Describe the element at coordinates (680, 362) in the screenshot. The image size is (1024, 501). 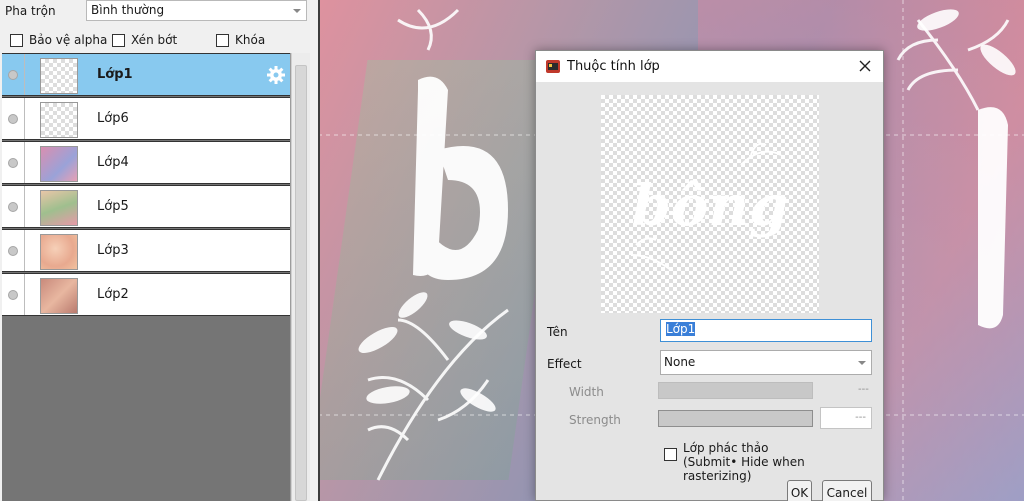
I see `effect-value: None` at that location.